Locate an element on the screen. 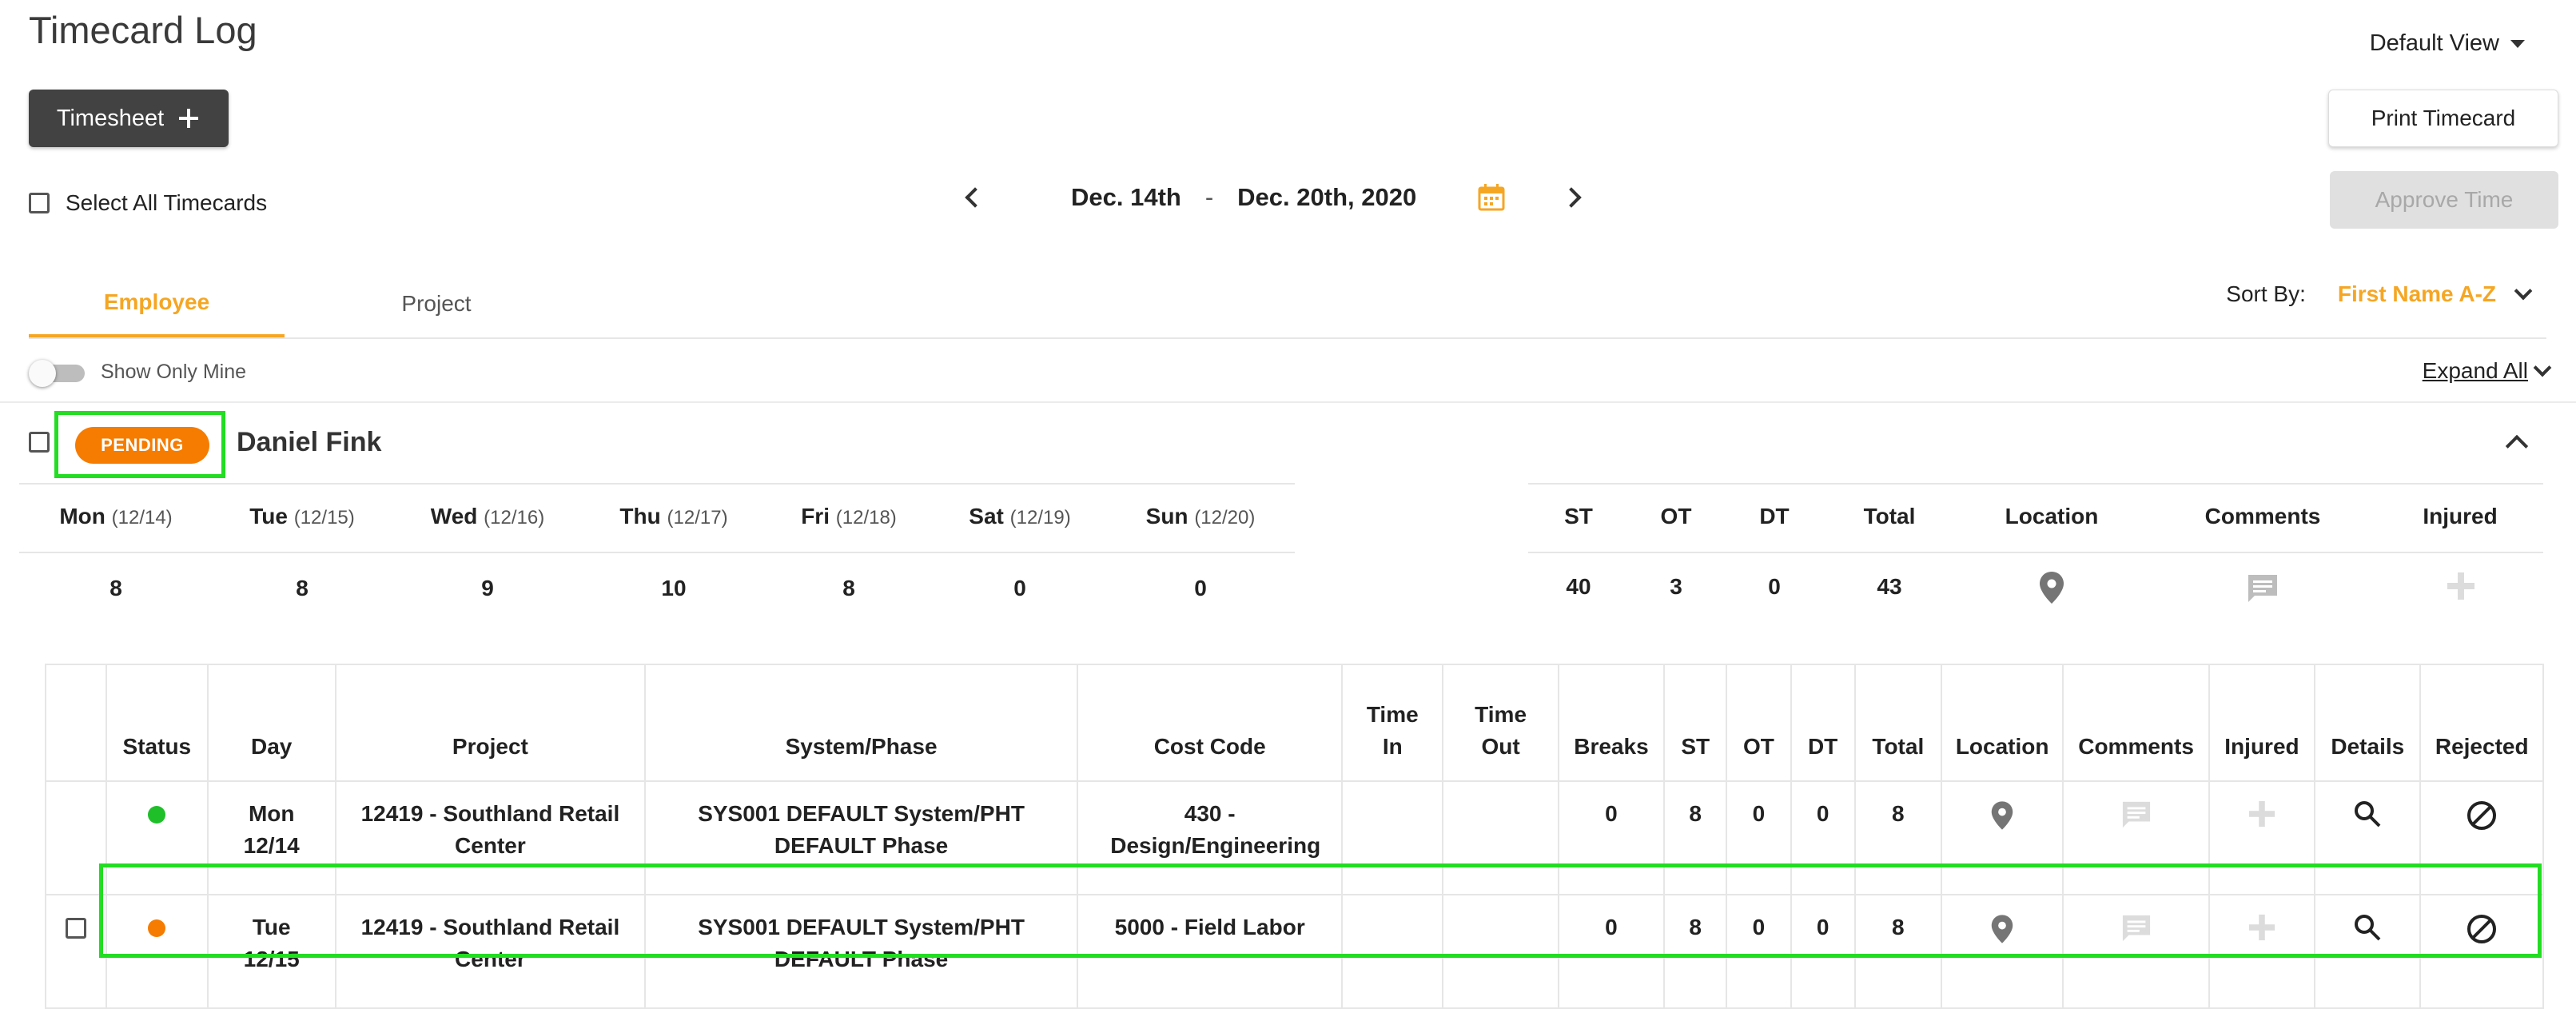  header-details: Details is located at coordinates (2368, 723).